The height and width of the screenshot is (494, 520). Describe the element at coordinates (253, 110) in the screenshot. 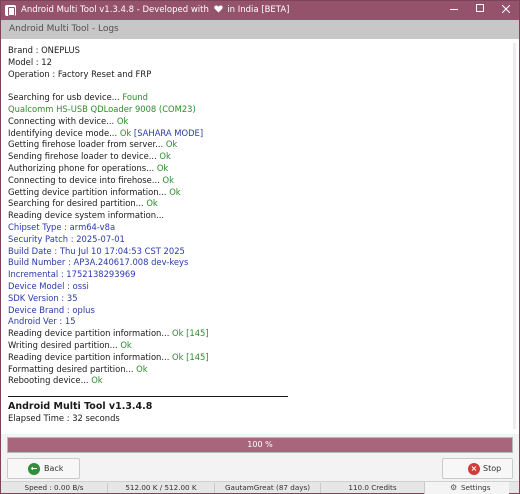

I see `log-line: Qualcomm HS-USB QDLoader 9008 (COM23)` at that location.